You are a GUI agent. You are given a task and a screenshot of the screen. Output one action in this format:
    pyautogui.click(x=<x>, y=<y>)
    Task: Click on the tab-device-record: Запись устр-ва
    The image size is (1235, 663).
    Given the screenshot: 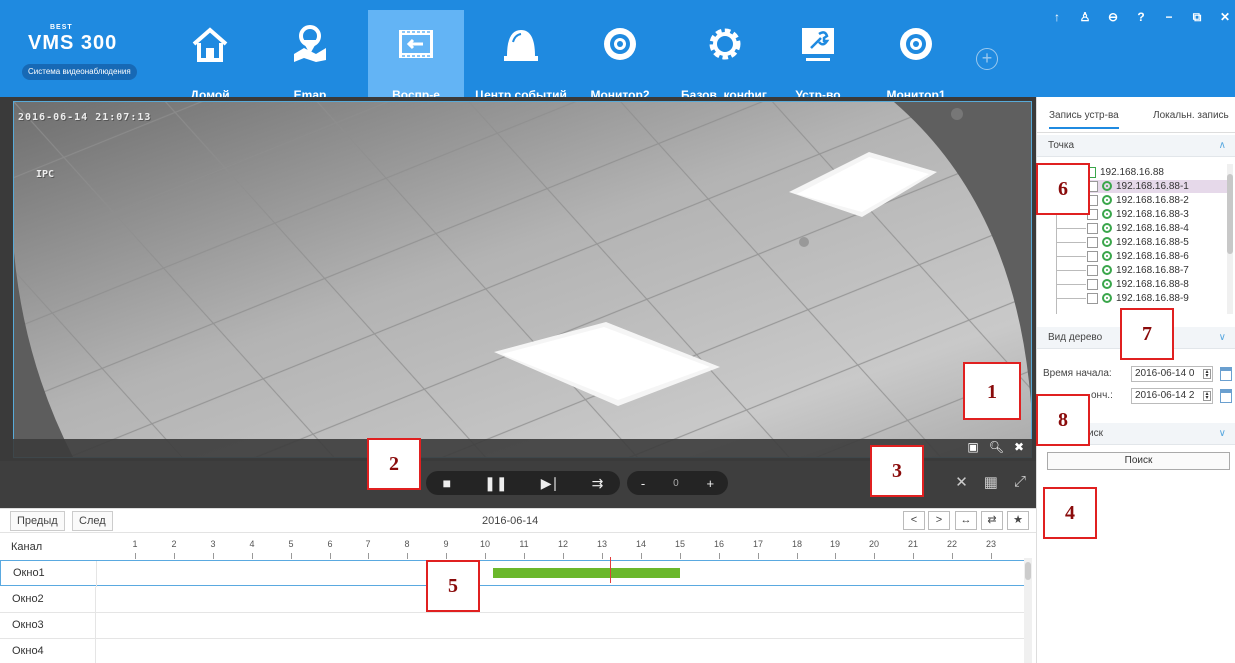 What is the action you would take?
    pyautogui.click(x=1084, y=119)
    